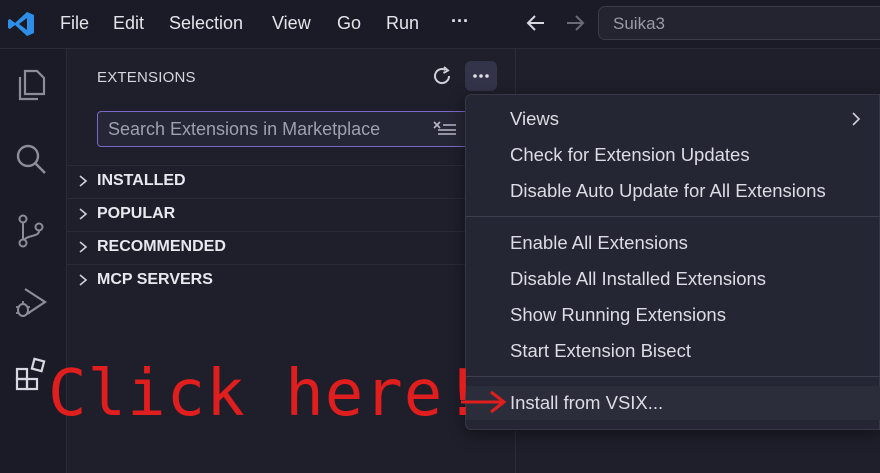 The image size is (880, 473). I want to click on section-installed-label: INSTALLED, so click(141, 180).